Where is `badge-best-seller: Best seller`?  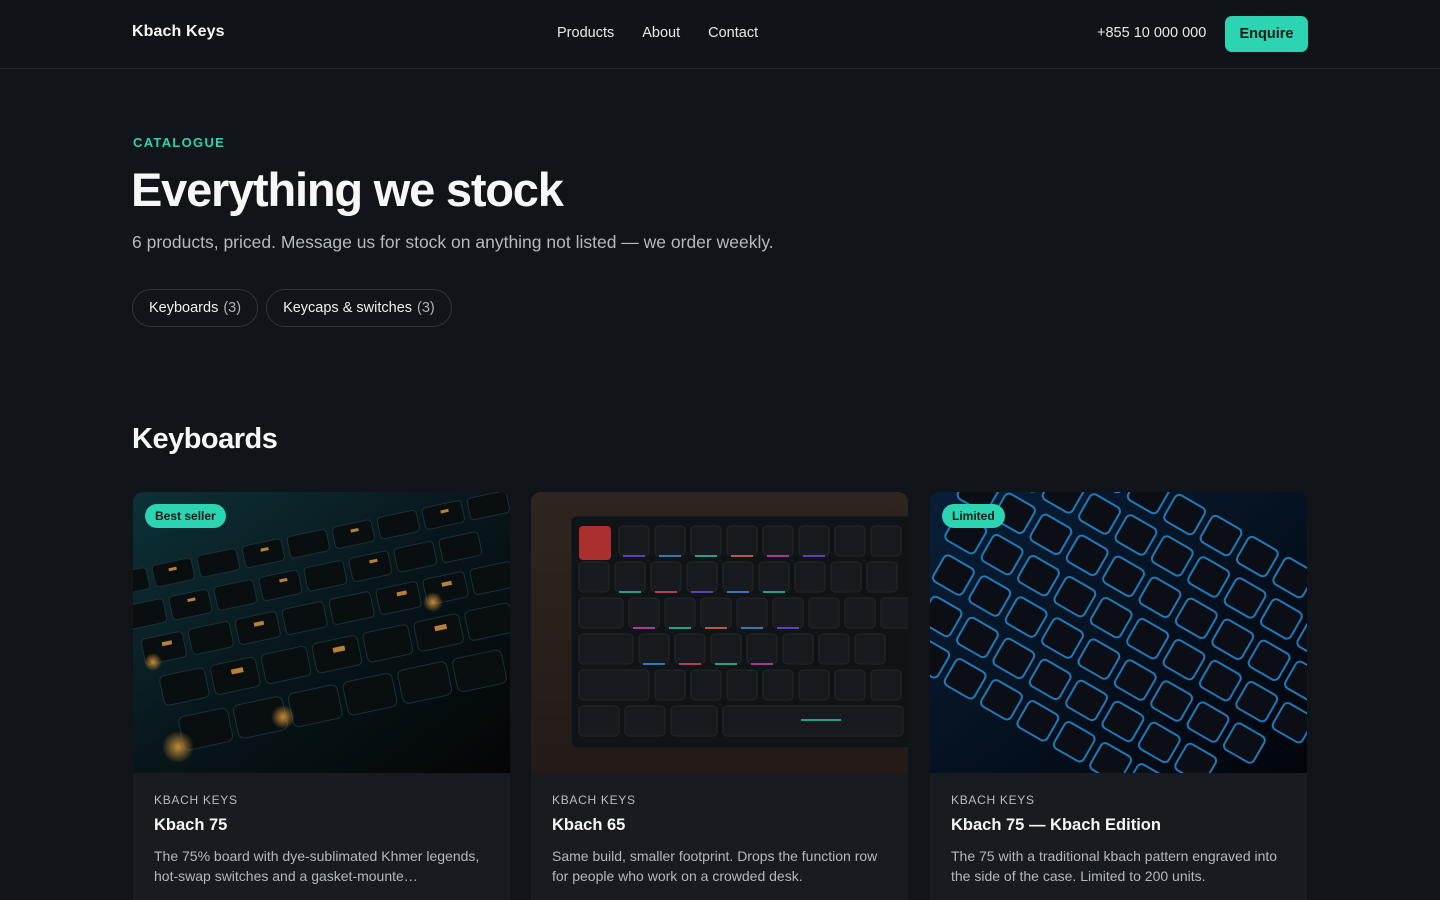
badge-best-seller: Best seller is located at coordinates (185, 516).